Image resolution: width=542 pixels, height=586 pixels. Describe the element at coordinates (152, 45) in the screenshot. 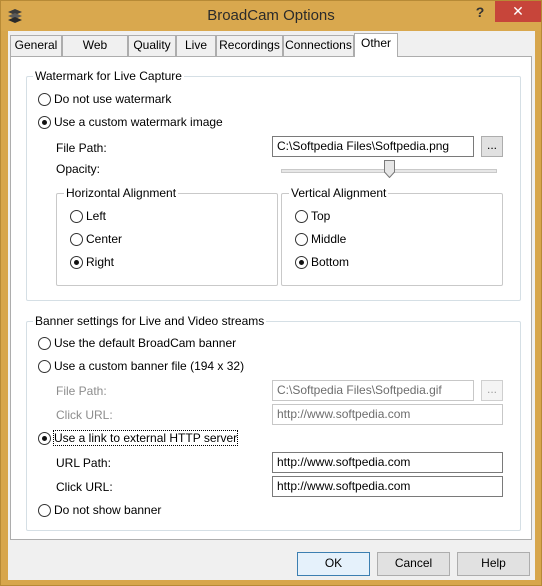

I see `tab-quality: Quality` at that location.